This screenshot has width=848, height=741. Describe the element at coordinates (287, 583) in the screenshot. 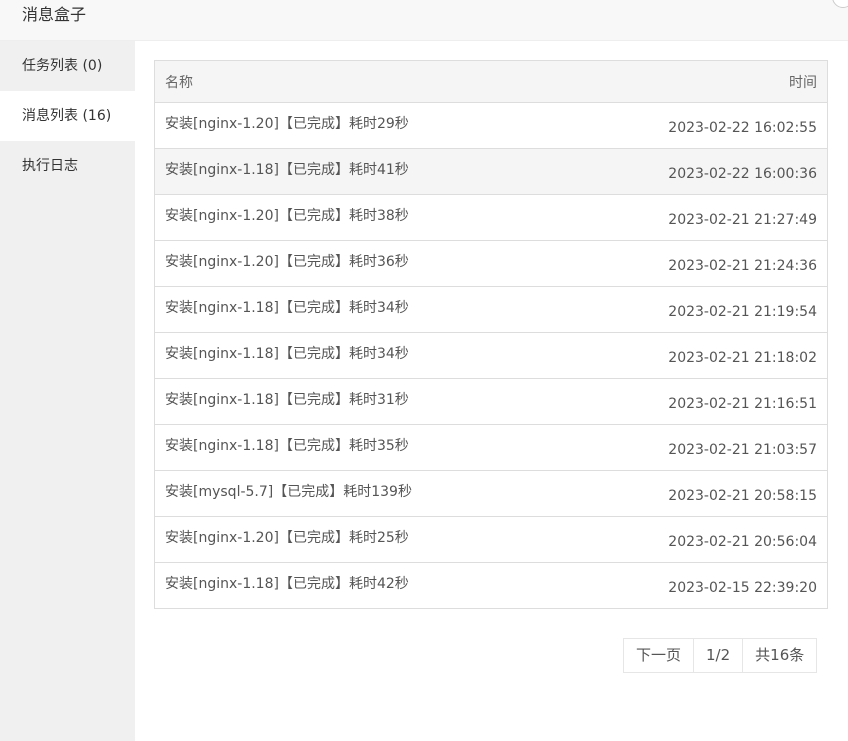

I see `message-name: 安装[nginx-1.18]【已完成】耗时42秒` at that location.